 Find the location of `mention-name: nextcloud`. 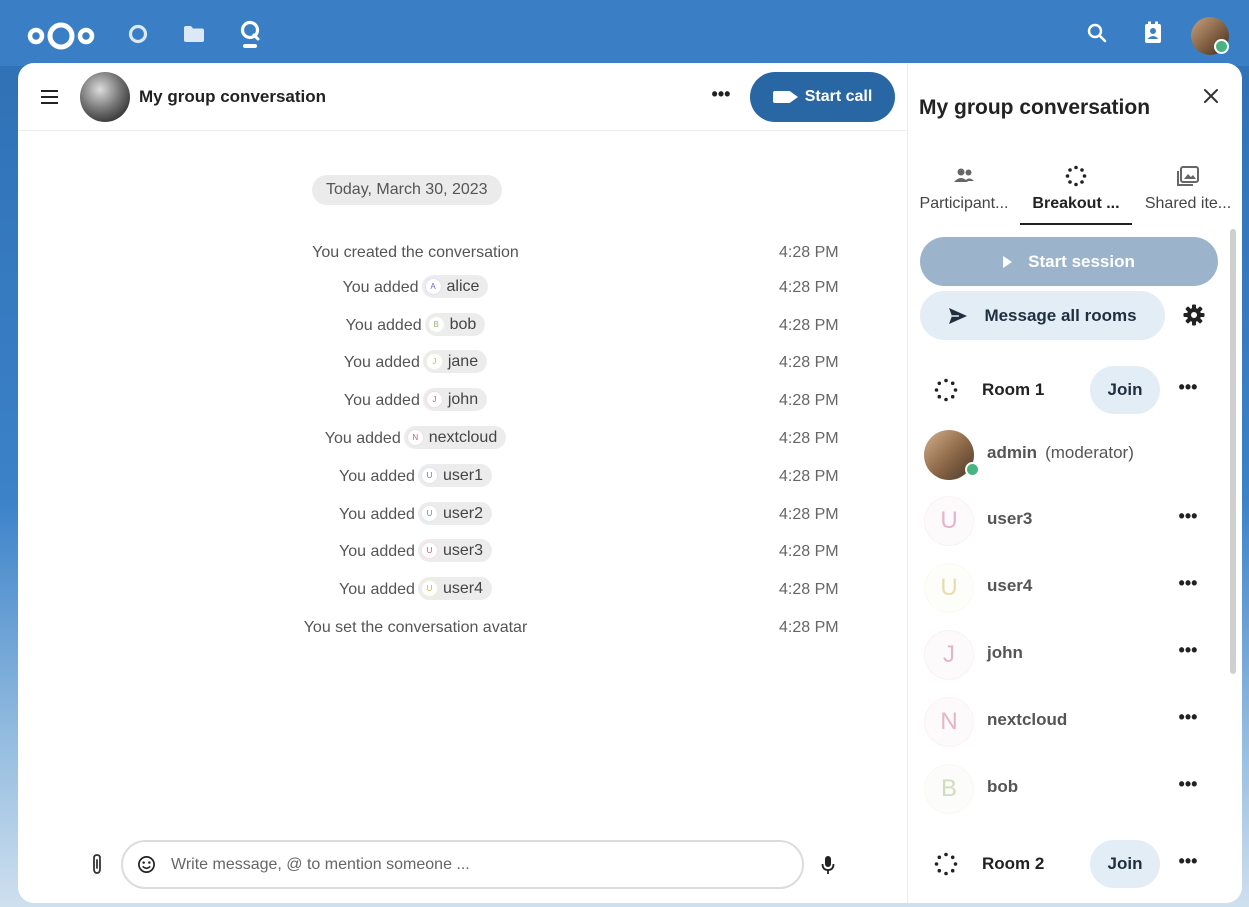

mention-name: nextcloud is located at coordinates (463, 437).